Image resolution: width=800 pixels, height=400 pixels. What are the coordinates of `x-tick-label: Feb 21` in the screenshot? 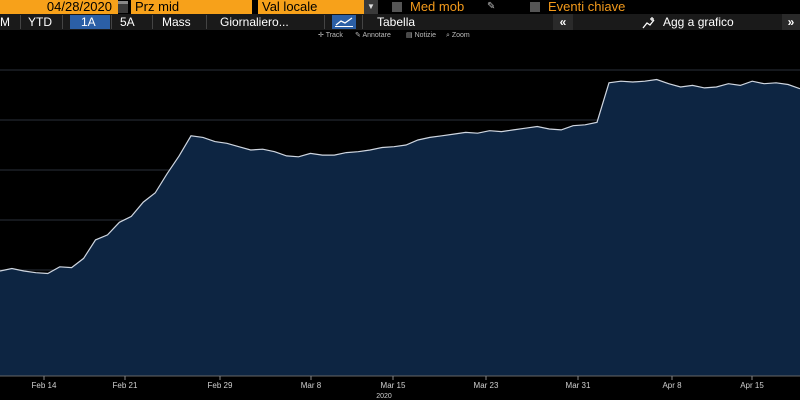 It's located at (125, 385).